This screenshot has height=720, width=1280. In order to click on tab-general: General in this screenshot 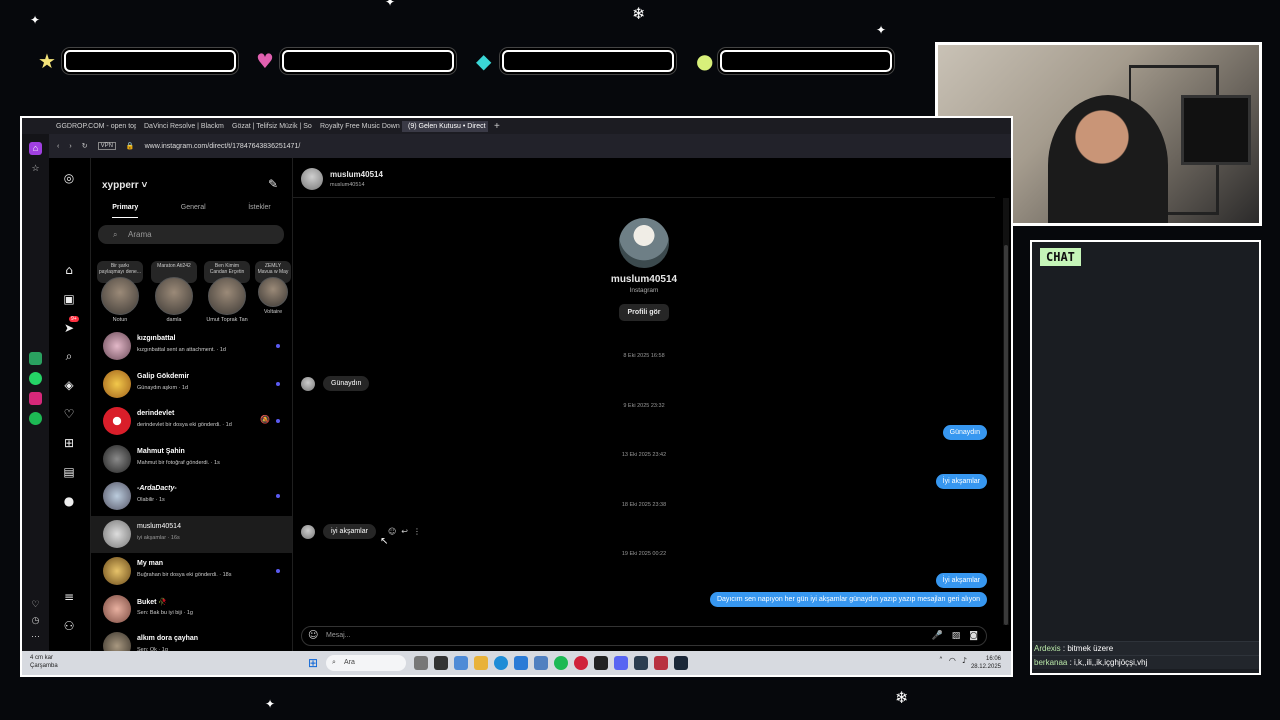, I will do `click(193, 211)`.